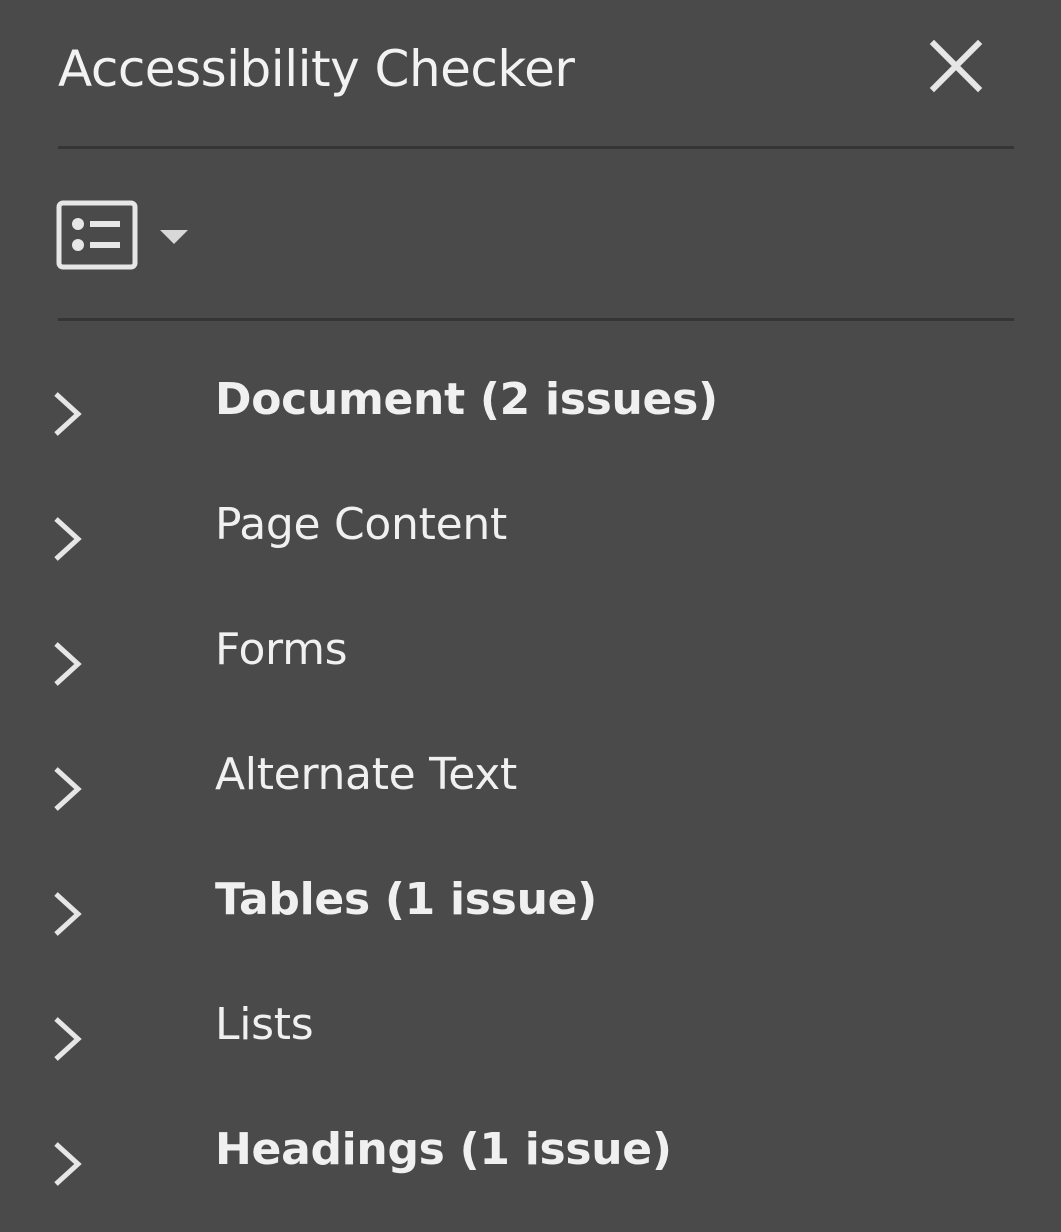 Image resolution: width=1061 pixels, height=1232 pixels. What do you see at coordinates (536, 319) in the screenshot?
I see `toolbar-divider` at bounding box center [536, 319].